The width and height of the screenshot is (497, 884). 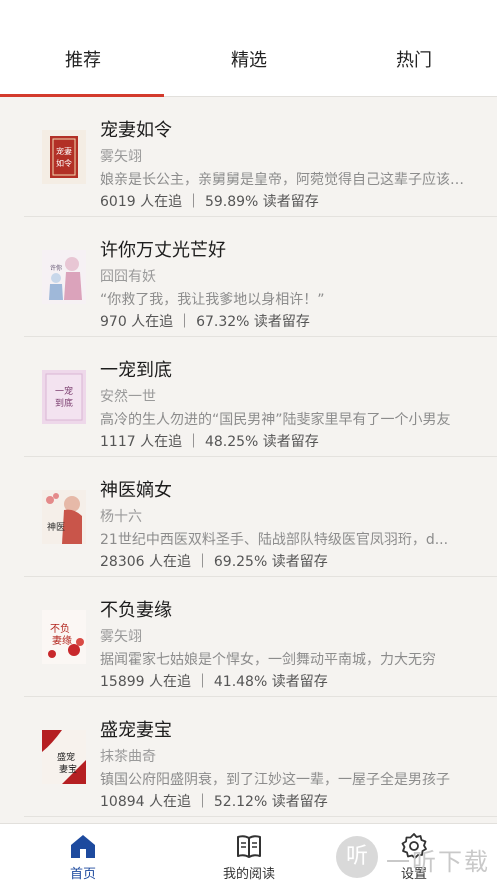 I want to click on svg-text: 许你, so click(x=56, y=268).